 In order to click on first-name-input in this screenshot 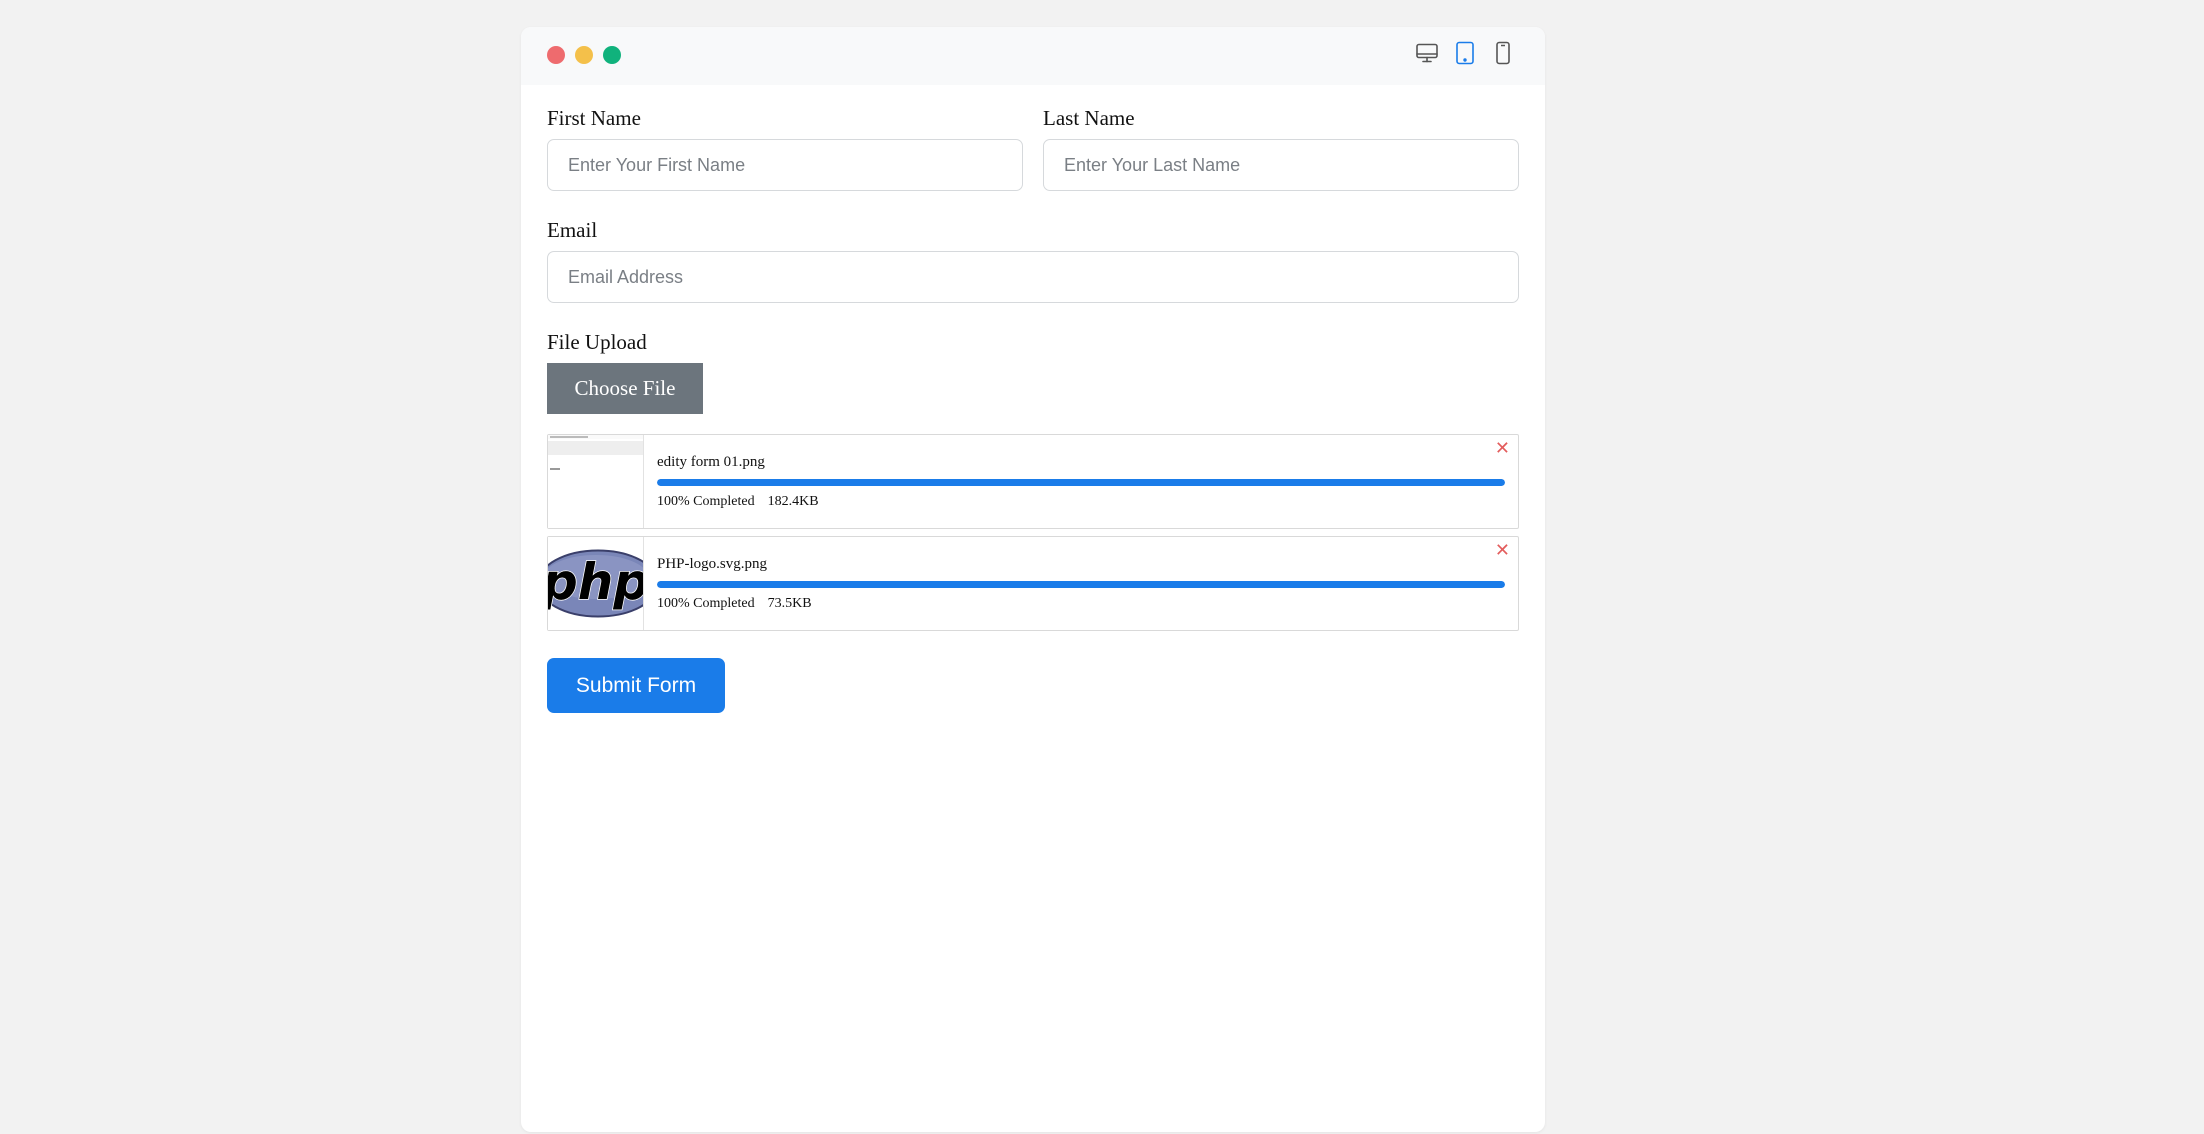, I will do `click(785, 165)`.